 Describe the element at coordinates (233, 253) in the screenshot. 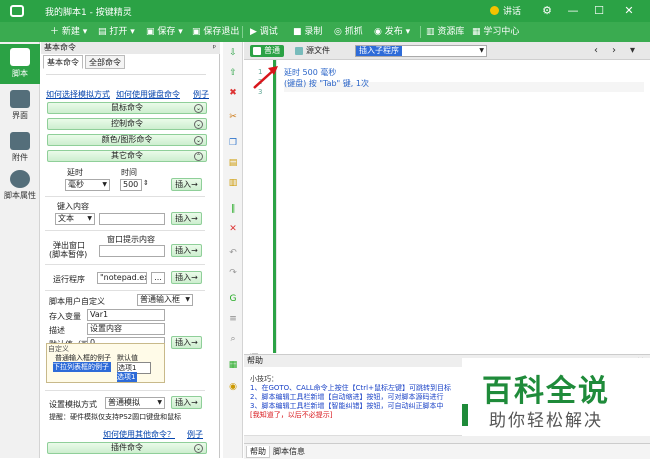

I see `undo-icon: ↶` at that location.